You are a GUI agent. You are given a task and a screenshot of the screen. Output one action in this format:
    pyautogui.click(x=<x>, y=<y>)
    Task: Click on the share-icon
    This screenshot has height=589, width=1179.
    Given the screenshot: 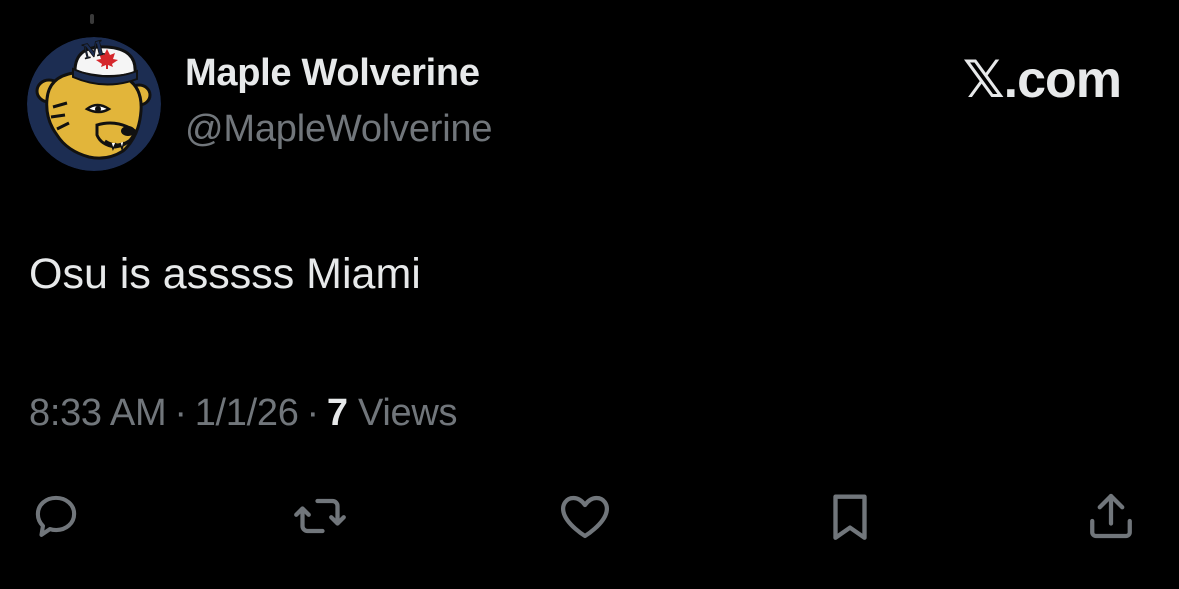 What is the action you would take?
    pyautogui.click(x=1111, y=516)
    